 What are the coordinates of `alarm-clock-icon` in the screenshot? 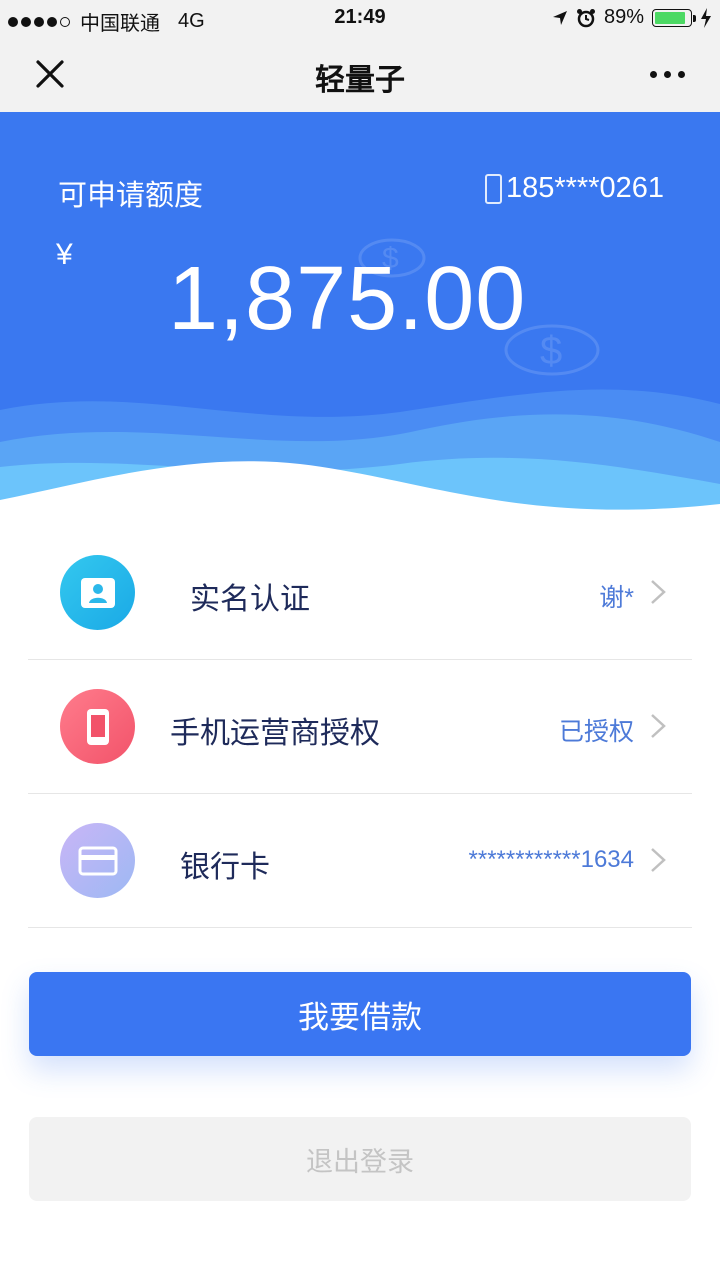 It's located at (585, 17).